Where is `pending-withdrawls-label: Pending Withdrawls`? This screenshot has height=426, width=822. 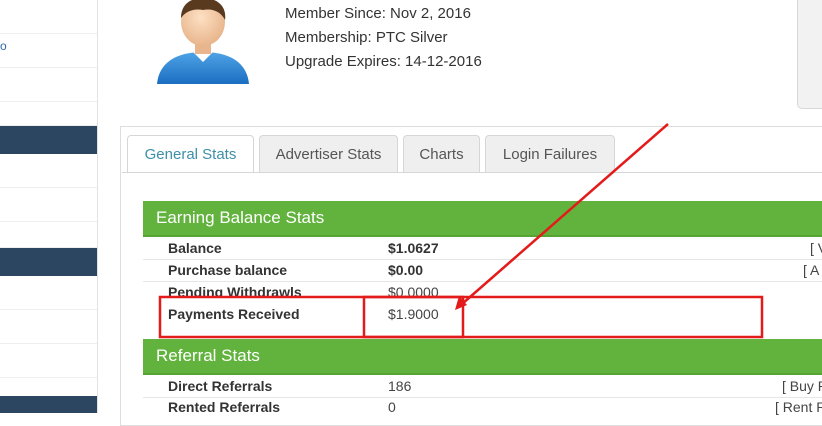
pending-withdrawls-label: Pending Withdrawls is located at coordinates (235, 291).